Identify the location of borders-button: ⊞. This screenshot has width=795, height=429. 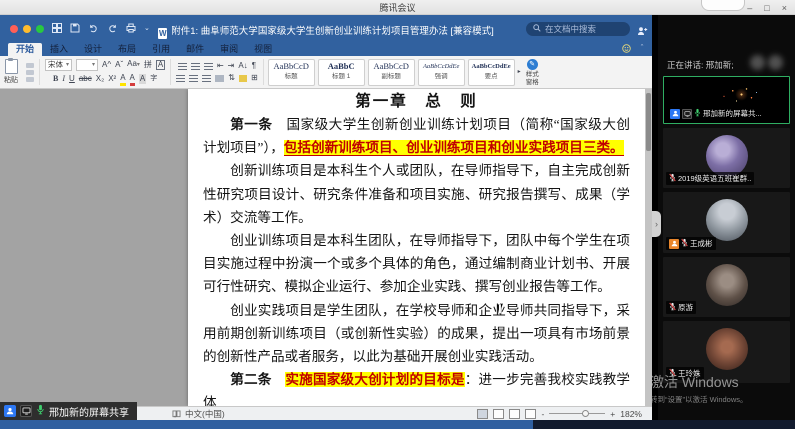
(254, 78).